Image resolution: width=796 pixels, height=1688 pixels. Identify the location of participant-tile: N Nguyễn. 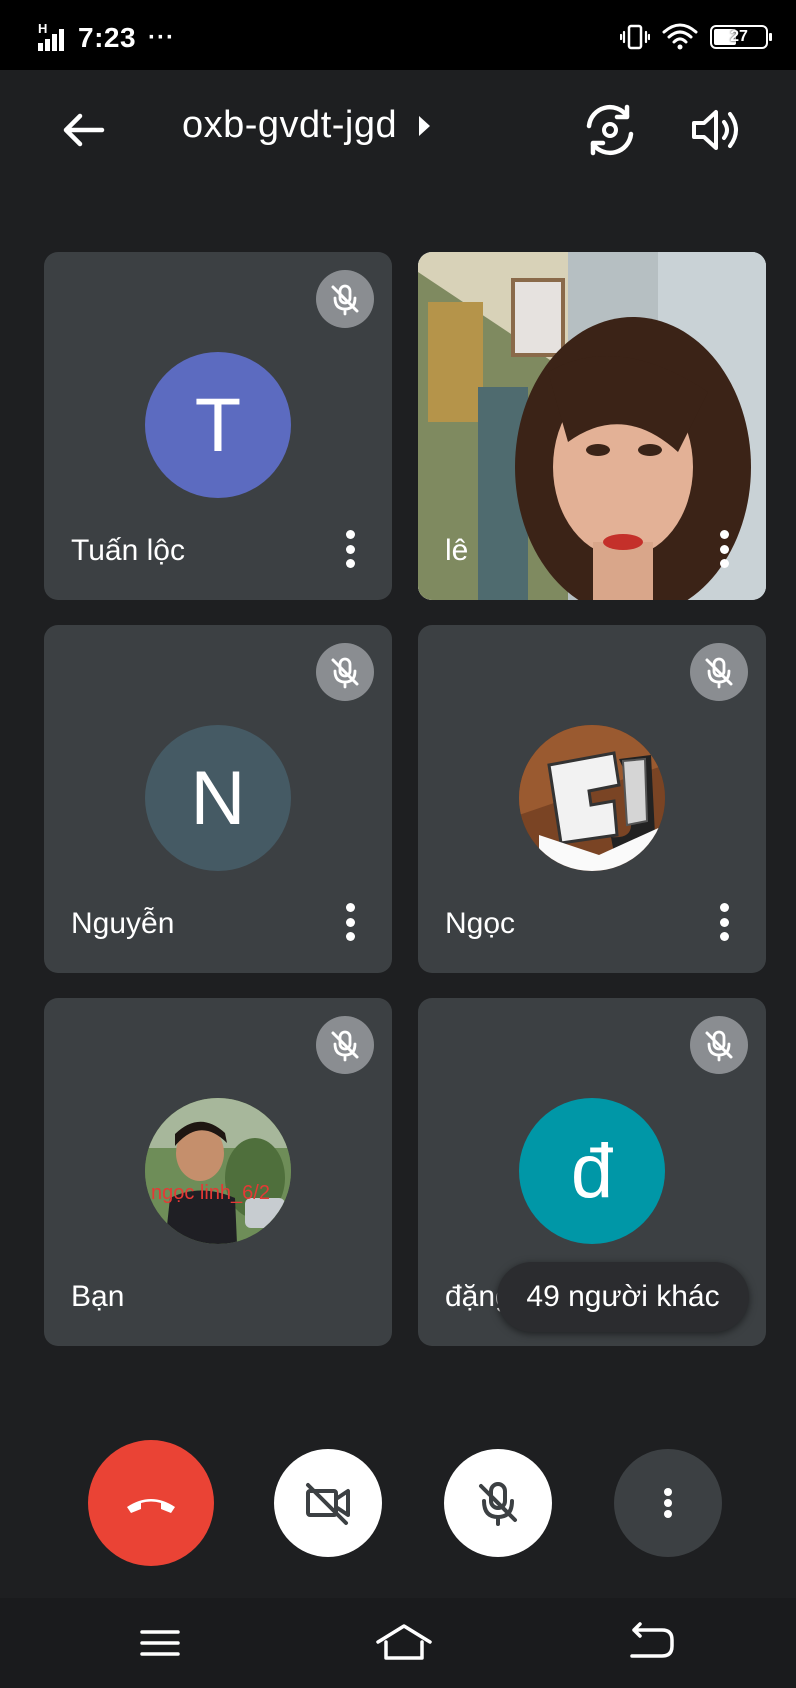
(218, 799).